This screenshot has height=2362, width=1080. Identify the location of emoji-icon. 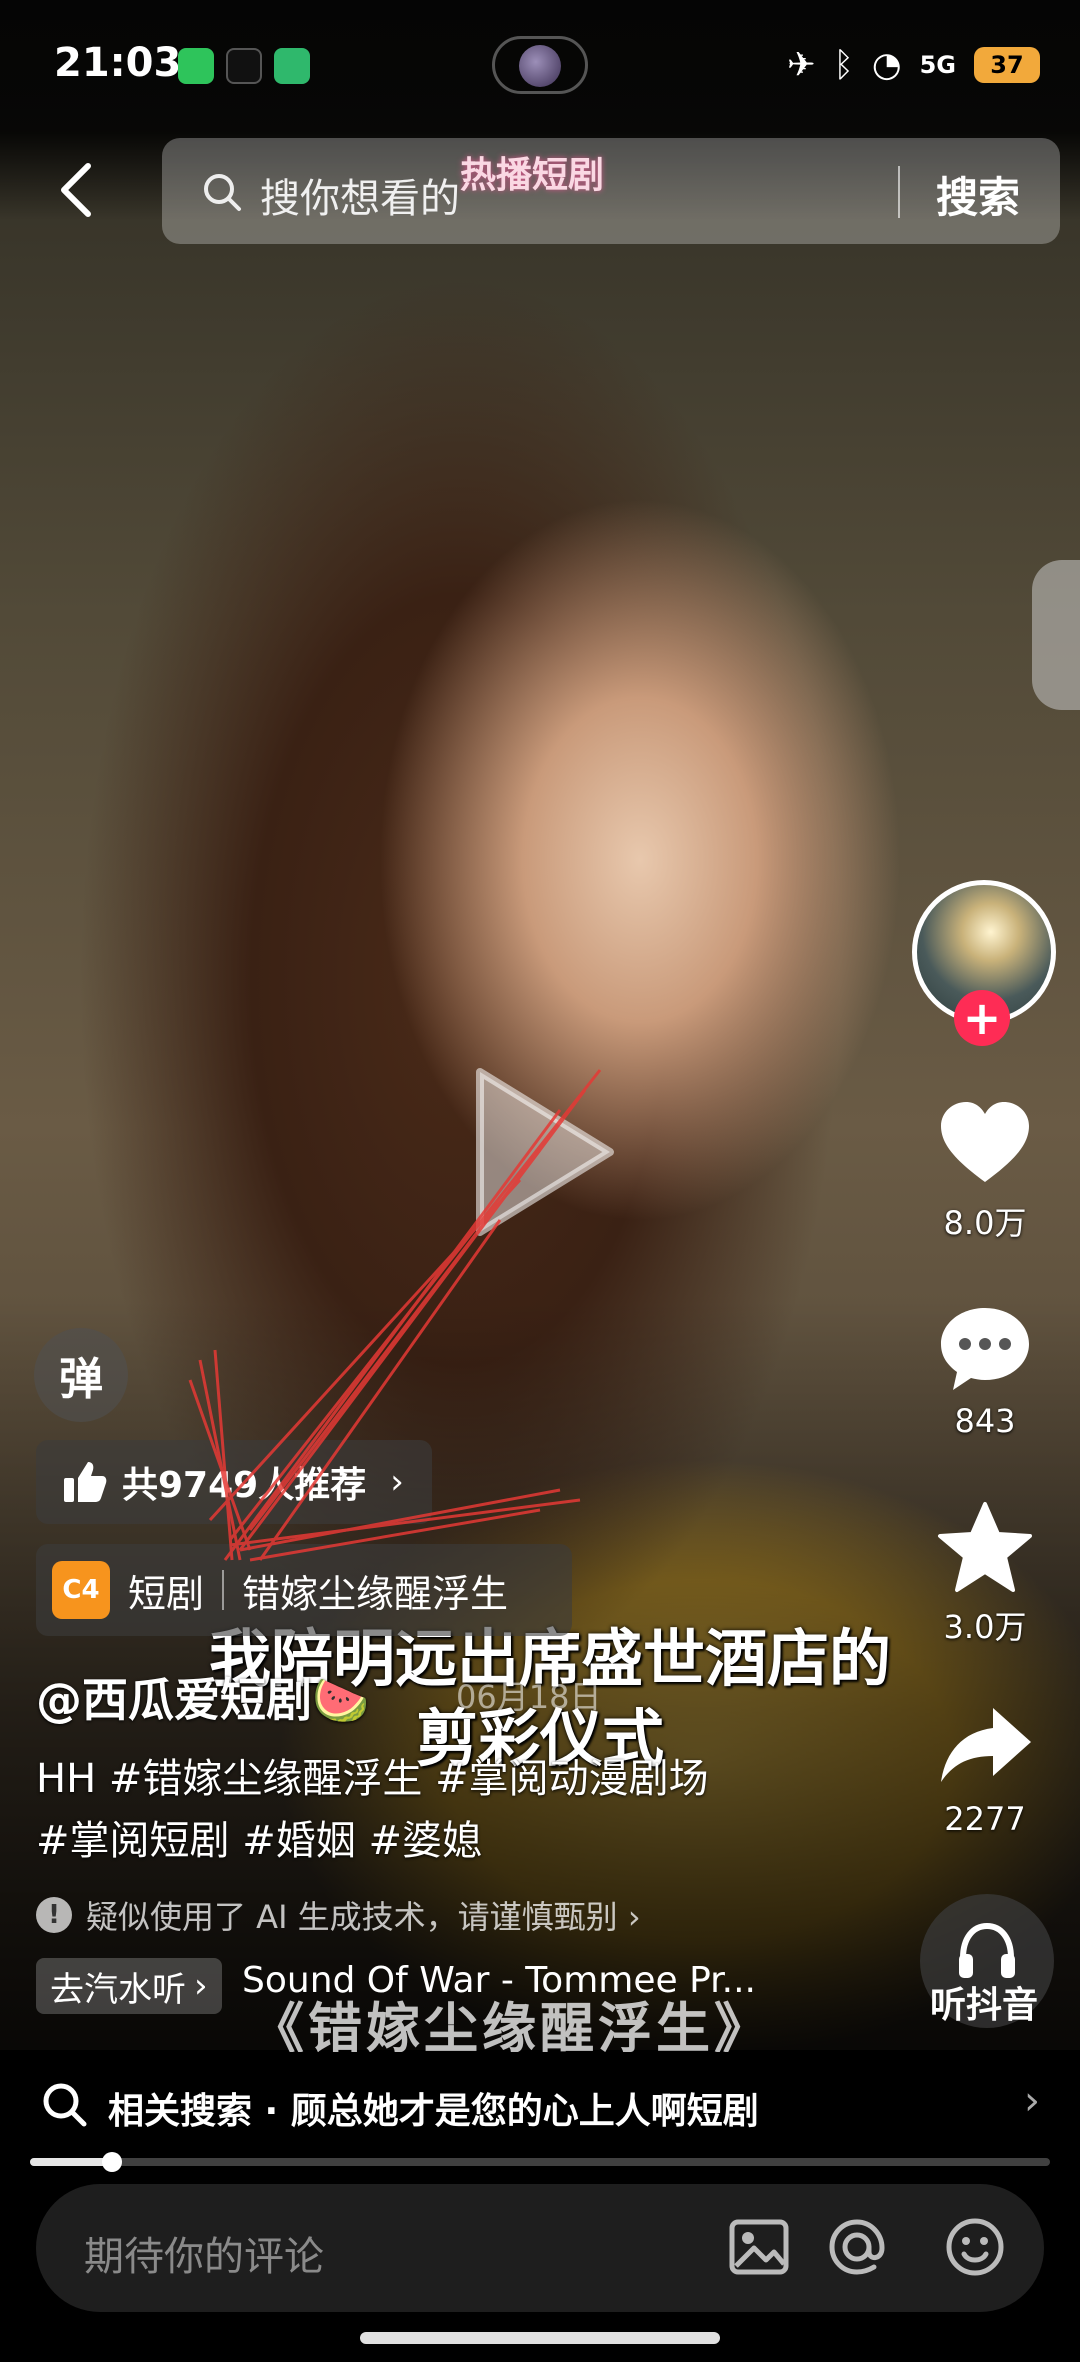
(975, 2247).